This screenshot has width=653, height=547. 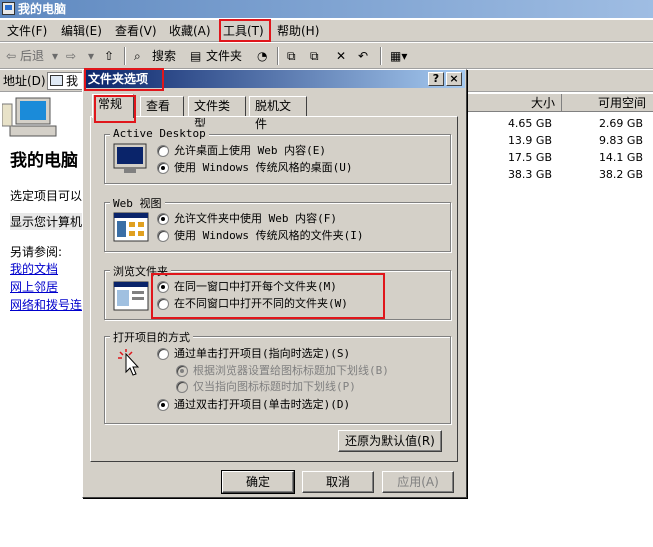 I want to click on dialog-titlebar: 文件夹选项, so click(x=274, y=79).